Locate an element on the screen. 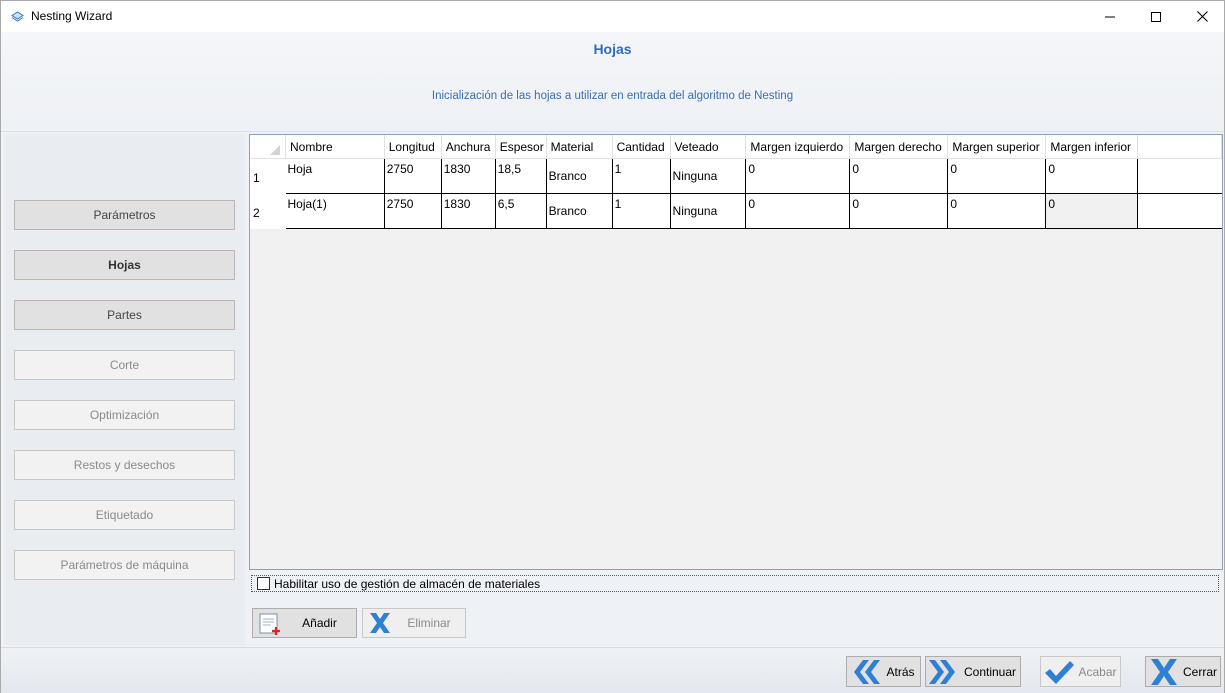 The width and height of the screenshot is (1225, 693). step-parametros-maquina-button: Parámetros de máquina is located at coordinates (124, 565).